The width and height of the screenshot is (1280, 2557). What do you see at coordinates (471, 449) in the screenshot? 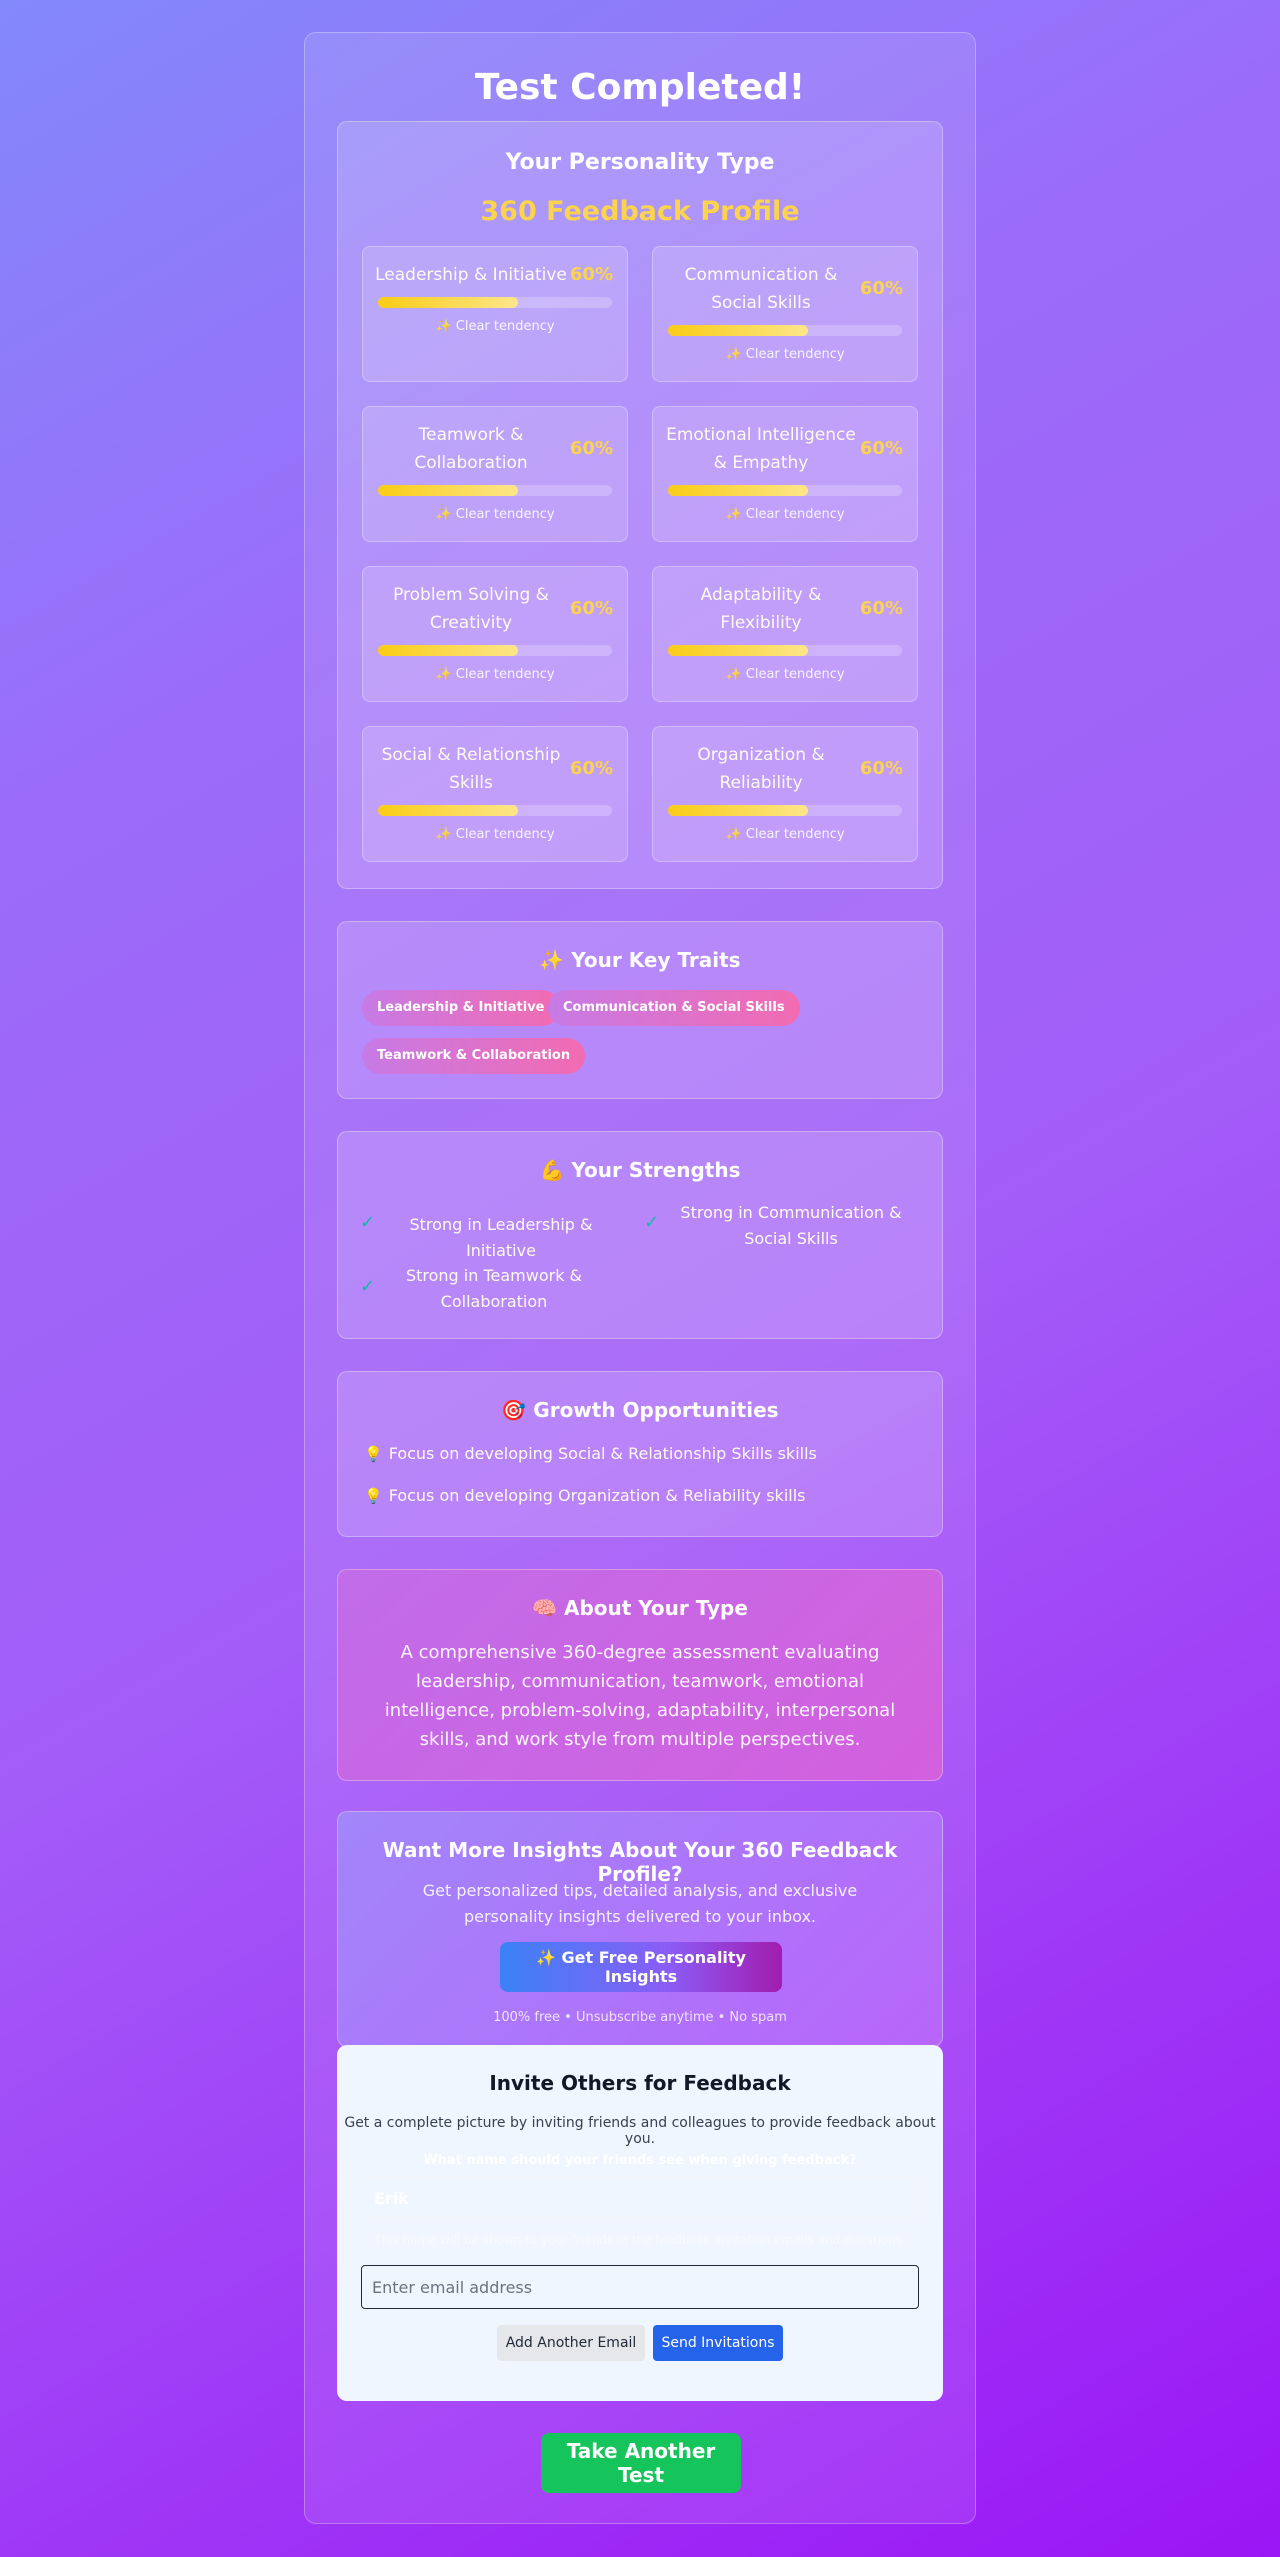
I see `dimension-name: Teamwork & Collaboration` at bounding box center [471, 449].